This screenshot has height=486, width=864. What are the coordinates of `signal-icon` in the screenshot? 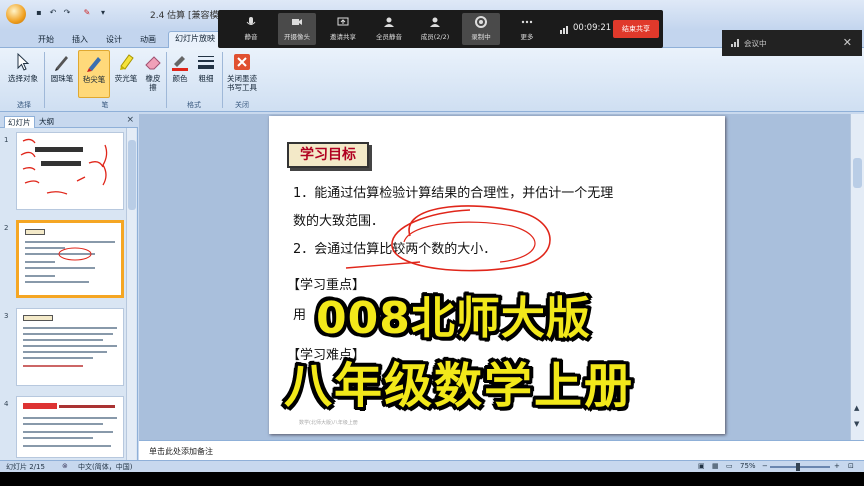 It's located at (735, 43).